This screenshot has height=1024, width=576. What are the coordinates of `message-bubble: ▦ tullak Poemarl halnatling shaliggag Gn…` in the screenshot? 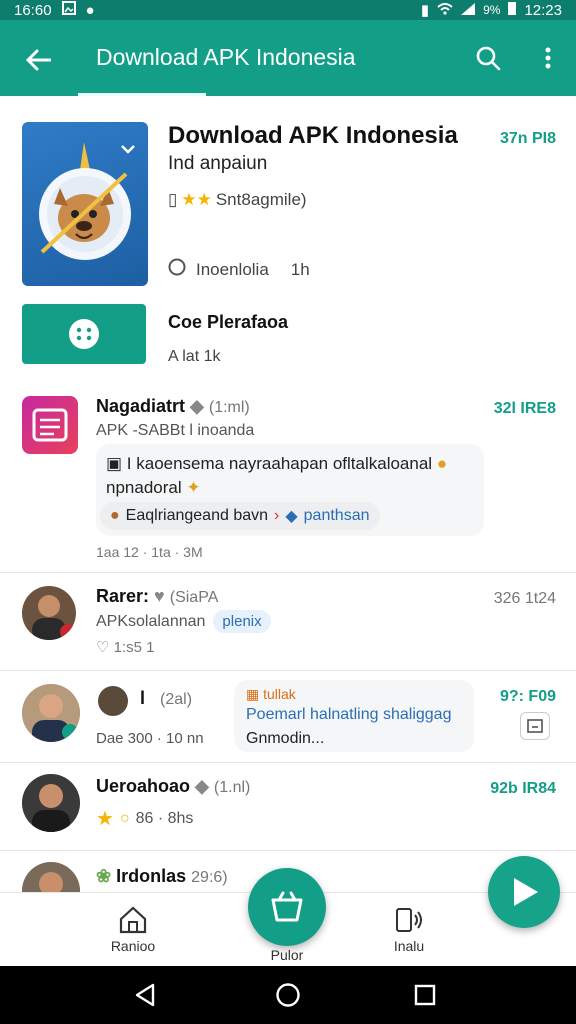 It's located at (354, 716).